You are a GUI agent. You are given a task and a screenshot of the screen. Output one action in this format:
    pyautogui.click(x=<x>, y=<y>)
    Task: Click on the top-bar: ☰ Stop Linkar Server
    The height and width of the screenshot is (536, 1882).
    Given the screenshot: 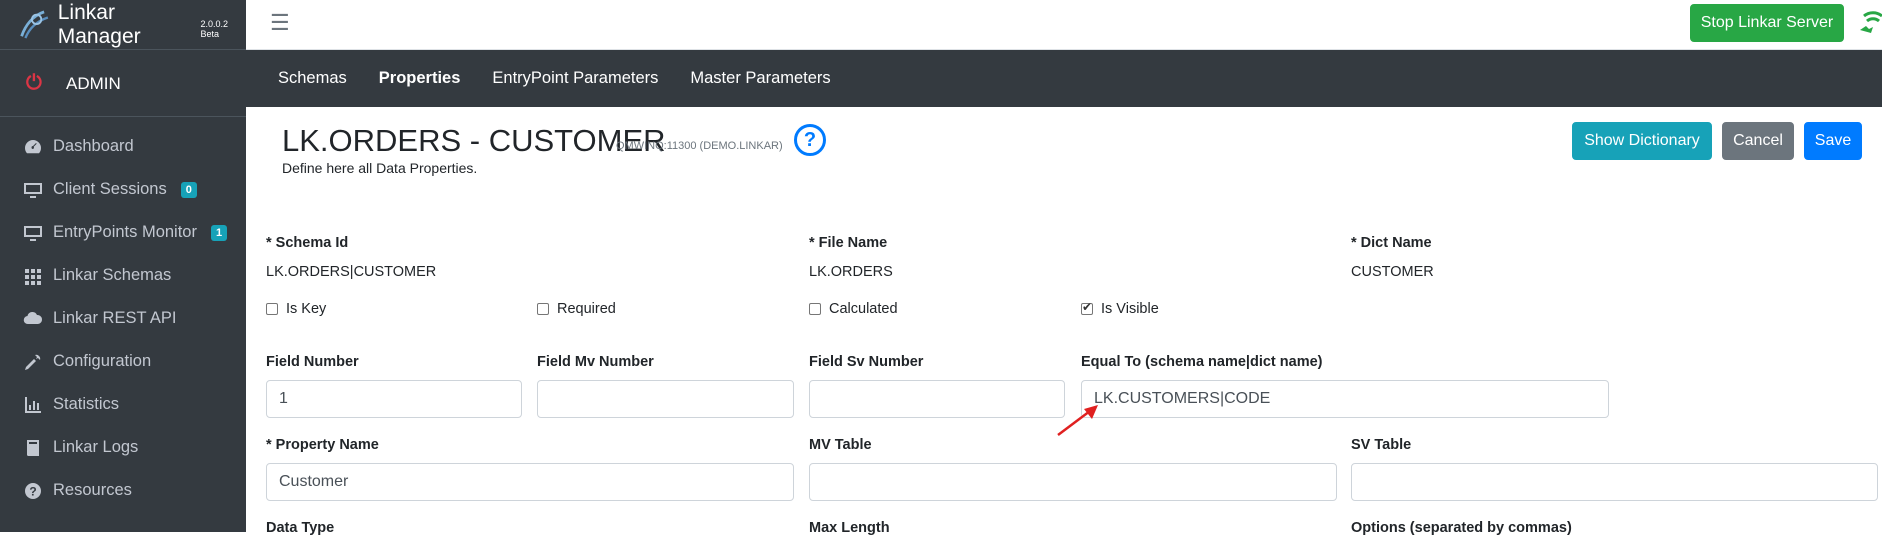 What is the action you would take?
    pyautogui.click(x=1064, y=25)
    